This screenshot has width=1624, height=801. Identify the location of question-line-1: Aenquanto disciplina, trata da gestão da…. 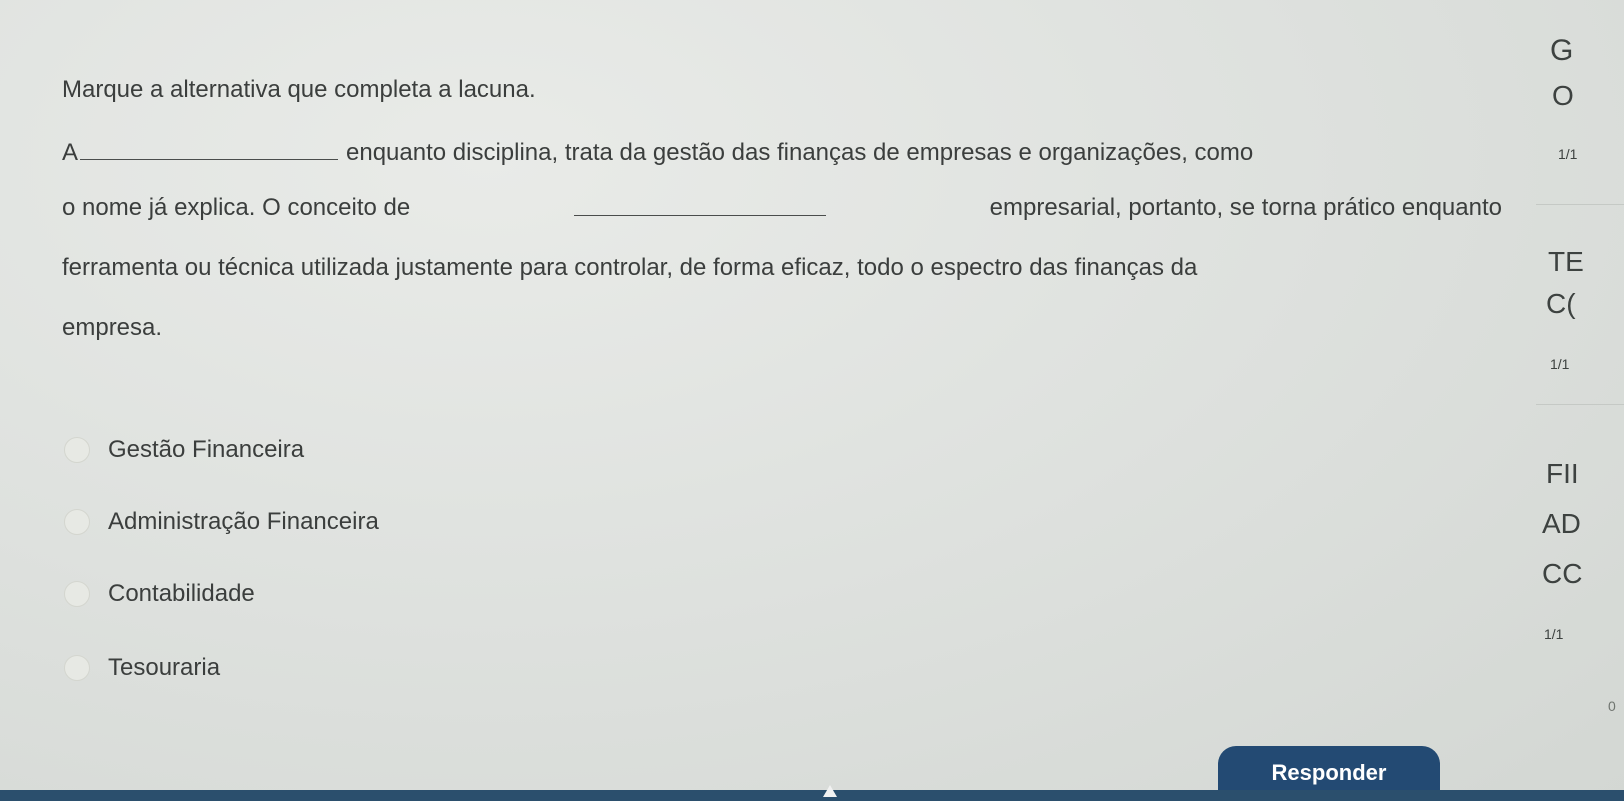
(657, 152).